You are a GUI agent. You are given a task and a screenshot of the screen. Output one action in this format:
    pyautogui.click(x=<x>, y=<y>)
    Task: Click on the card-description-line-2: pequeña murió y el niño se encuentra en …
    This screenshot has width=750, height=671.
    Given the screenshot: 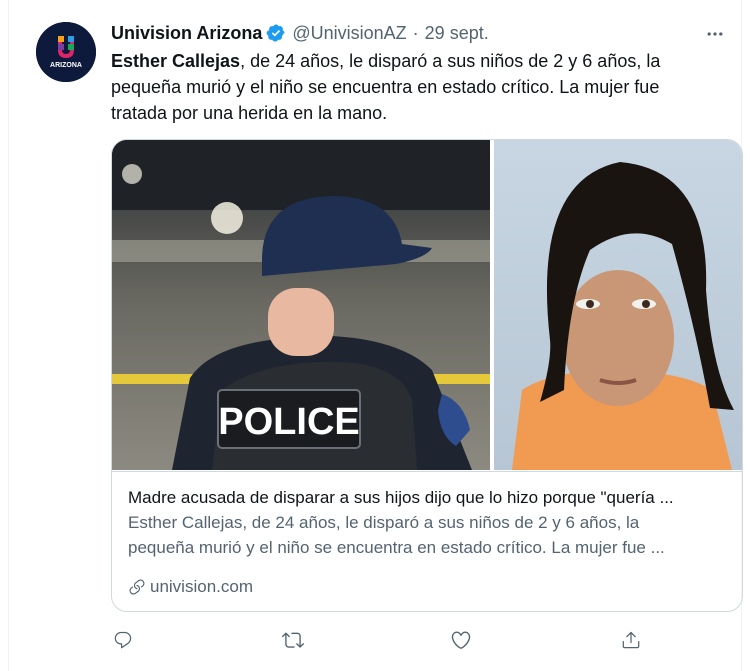 What is the action you would take?
    pyautogui.click(x=396, y=547)
    